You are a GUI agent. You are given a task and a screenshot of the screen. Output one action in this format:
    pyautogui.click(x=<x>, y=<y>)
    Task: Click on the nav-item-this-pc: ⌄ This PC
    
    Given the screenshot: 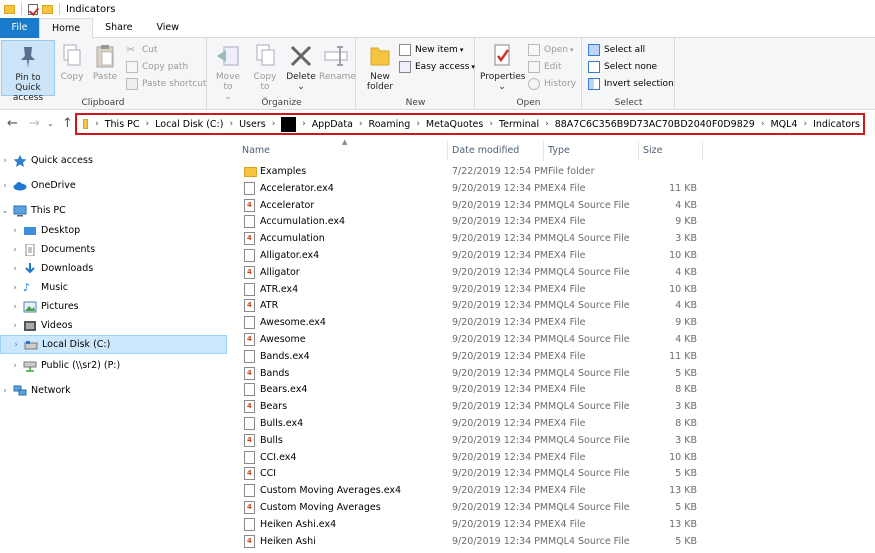 What is the action you would take?
    pyautogui.click(x=113, y=210)
    